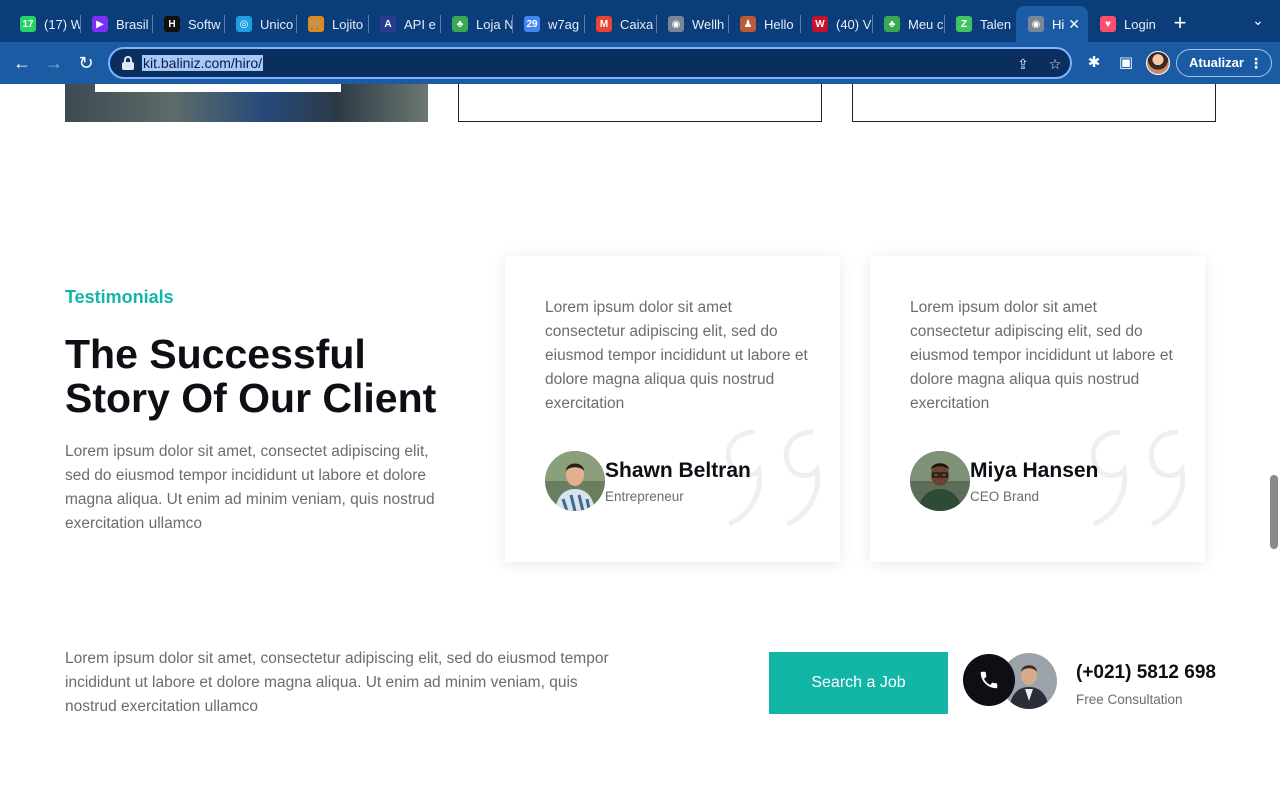 The image size is (1280, 800). I want to click on client-role: CEO Brand, so click(1005, 496).